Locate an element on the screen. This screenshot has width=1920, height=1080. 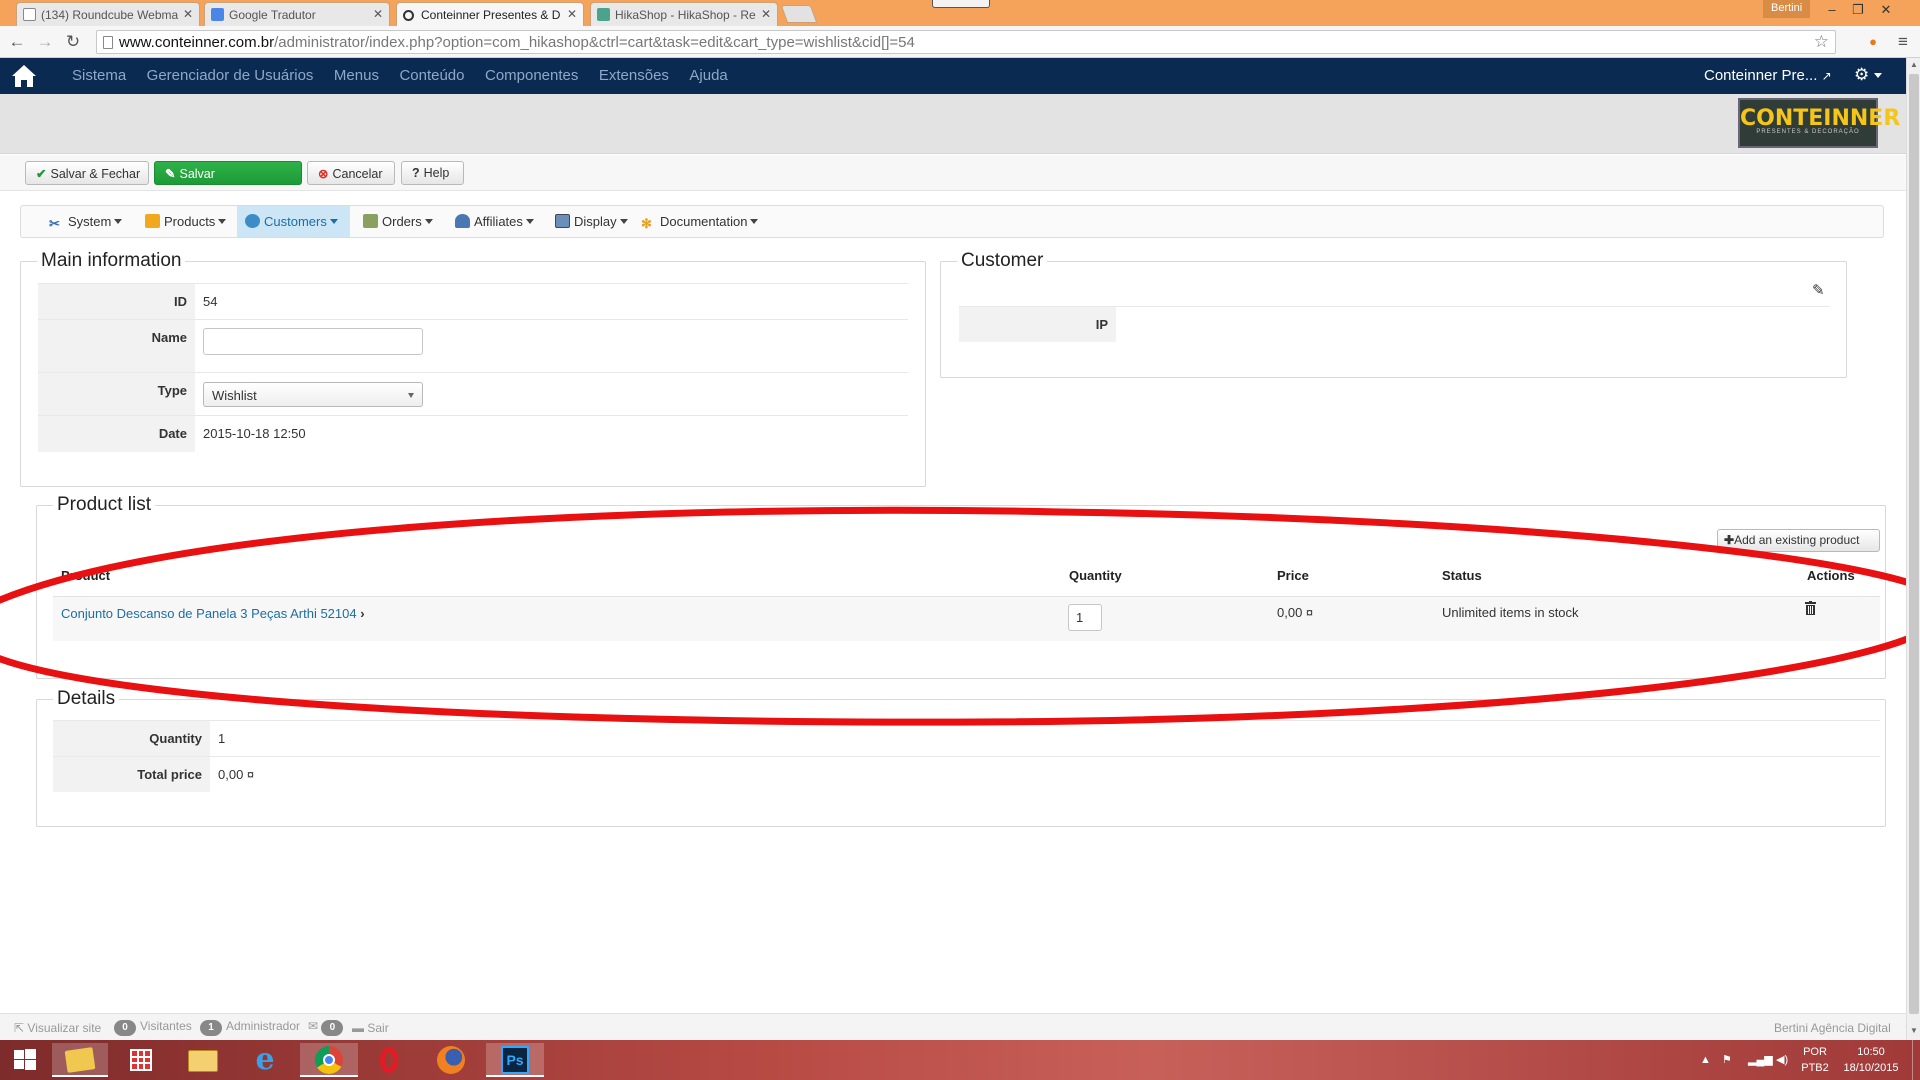
scroll-down-icon: ▼ is located at coordinates (1914, 1030).